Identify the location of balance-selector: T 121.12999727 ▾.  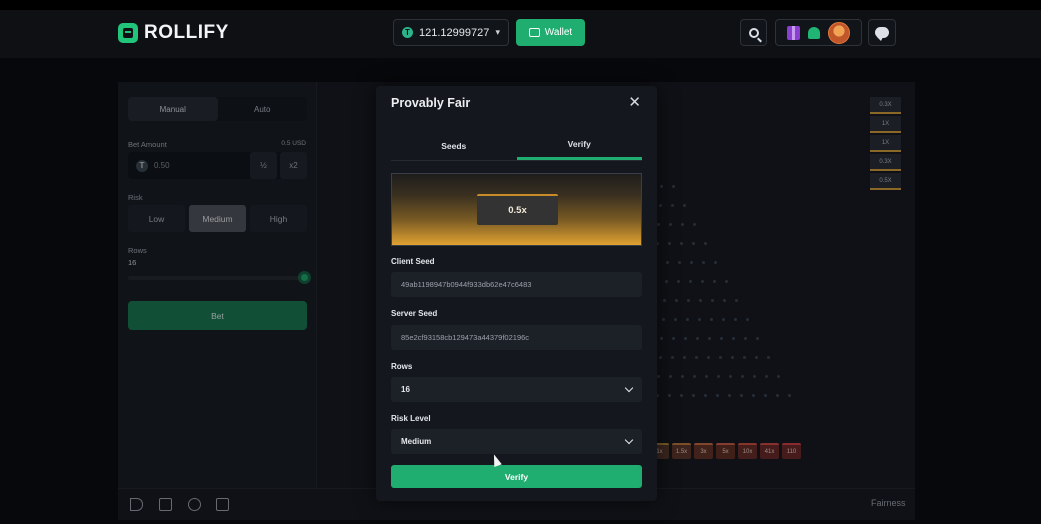
(451, 32).